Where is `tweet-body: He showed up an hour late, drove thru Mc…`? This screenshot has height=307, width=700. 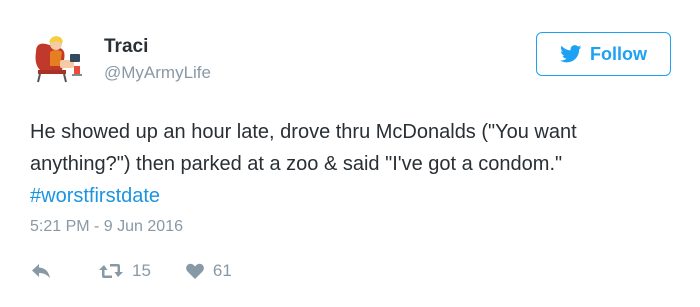 tweet-body: He showed up an hour late, drove thru Mc… is located at coordinates (303, 148).